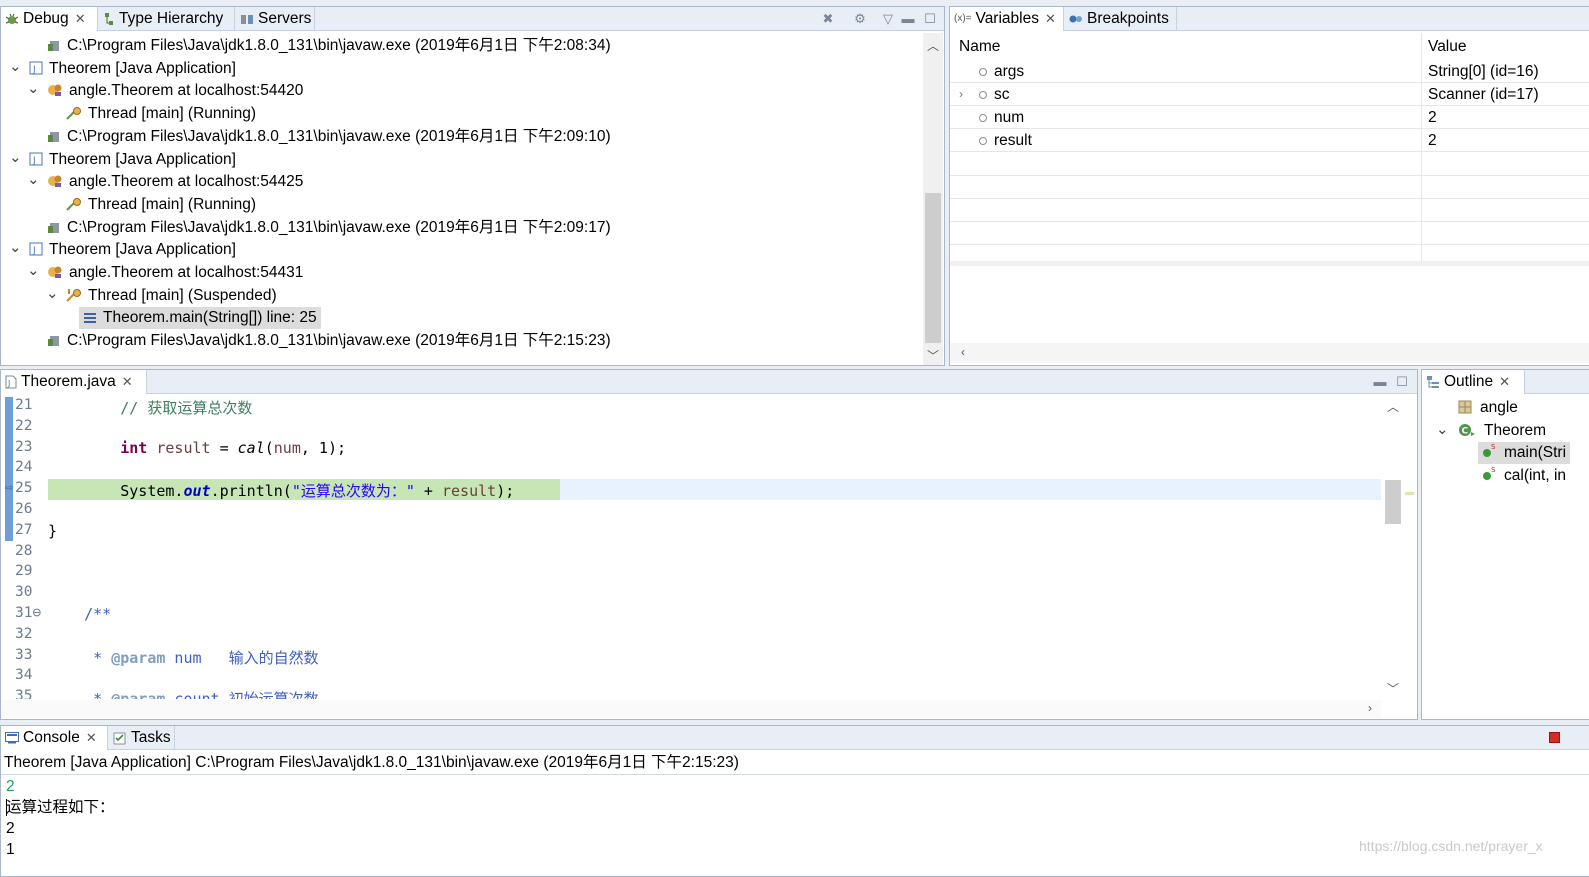  What do you see at coordinates (1483, 94) in the screenshot?
I see `variable-value: Scanner (id=17)` at bounding box center [1483, 94].